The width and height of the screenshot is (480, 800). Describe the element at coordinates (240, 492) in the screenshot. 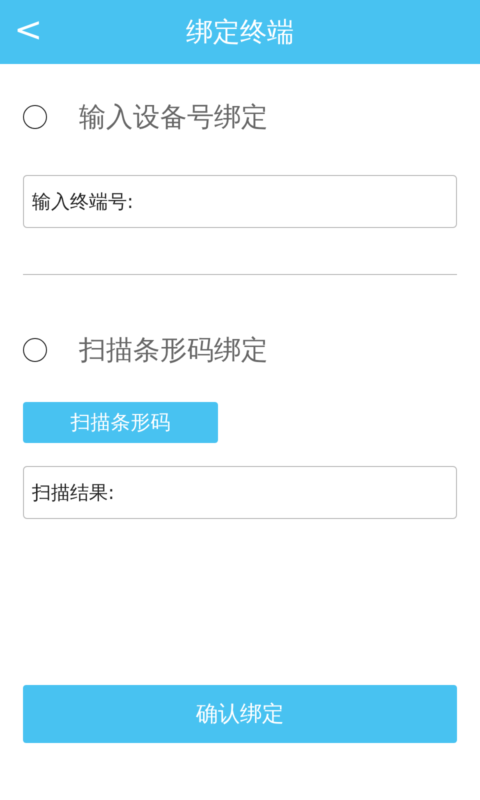

I see `input-field: 扫描结果:` at that location.